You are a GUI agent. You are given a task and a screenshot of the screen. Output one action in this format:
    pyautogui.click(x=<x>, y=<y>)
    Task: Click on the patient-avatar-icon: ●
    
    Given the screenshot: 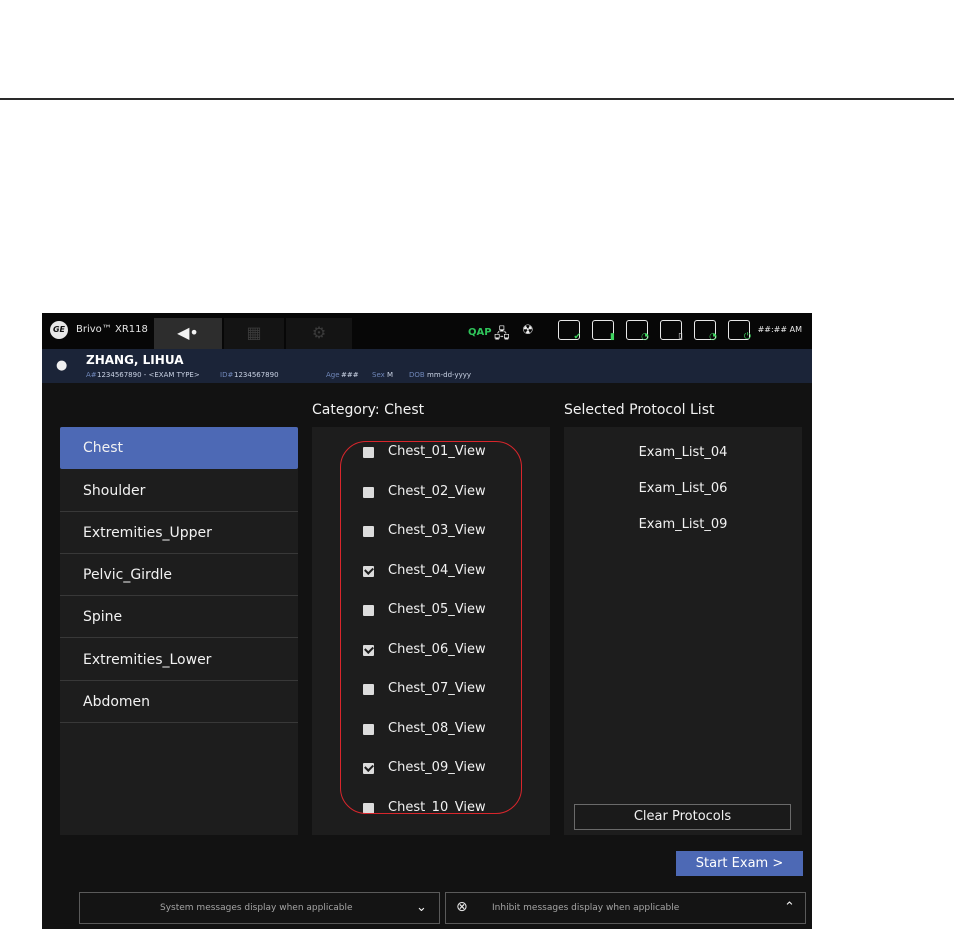 What is the action you would take?
    pyautogui.click(x=62, y=365)
    